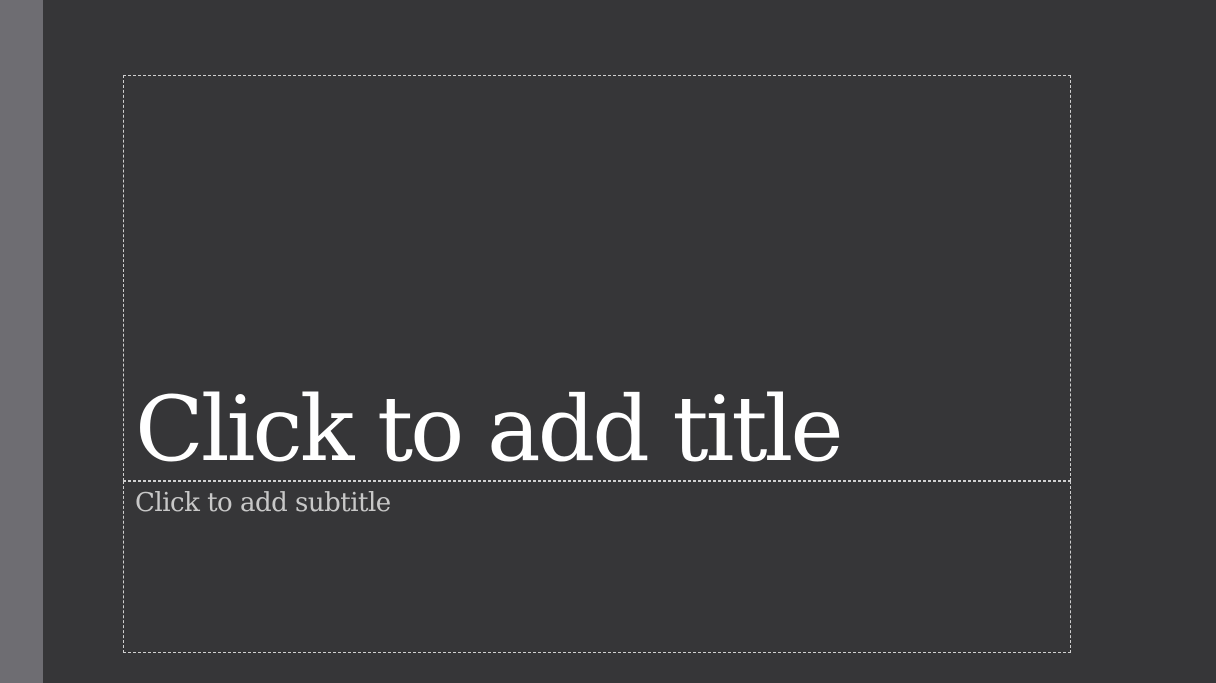 This screenshot has height=683, width=1216. What do you see at coordinates (263, 503) in the screenshot?
I see `subtitle-placeholder-text: Click to add subtitle` at bounding box center [263, 503].